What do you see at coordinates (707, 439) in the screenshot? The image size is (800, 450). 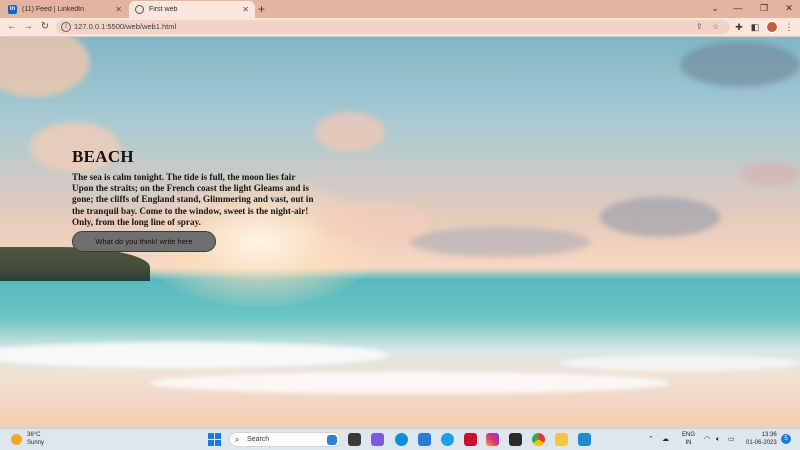 I see `wifi-icon: ◠` at bounding box center [707, 439].